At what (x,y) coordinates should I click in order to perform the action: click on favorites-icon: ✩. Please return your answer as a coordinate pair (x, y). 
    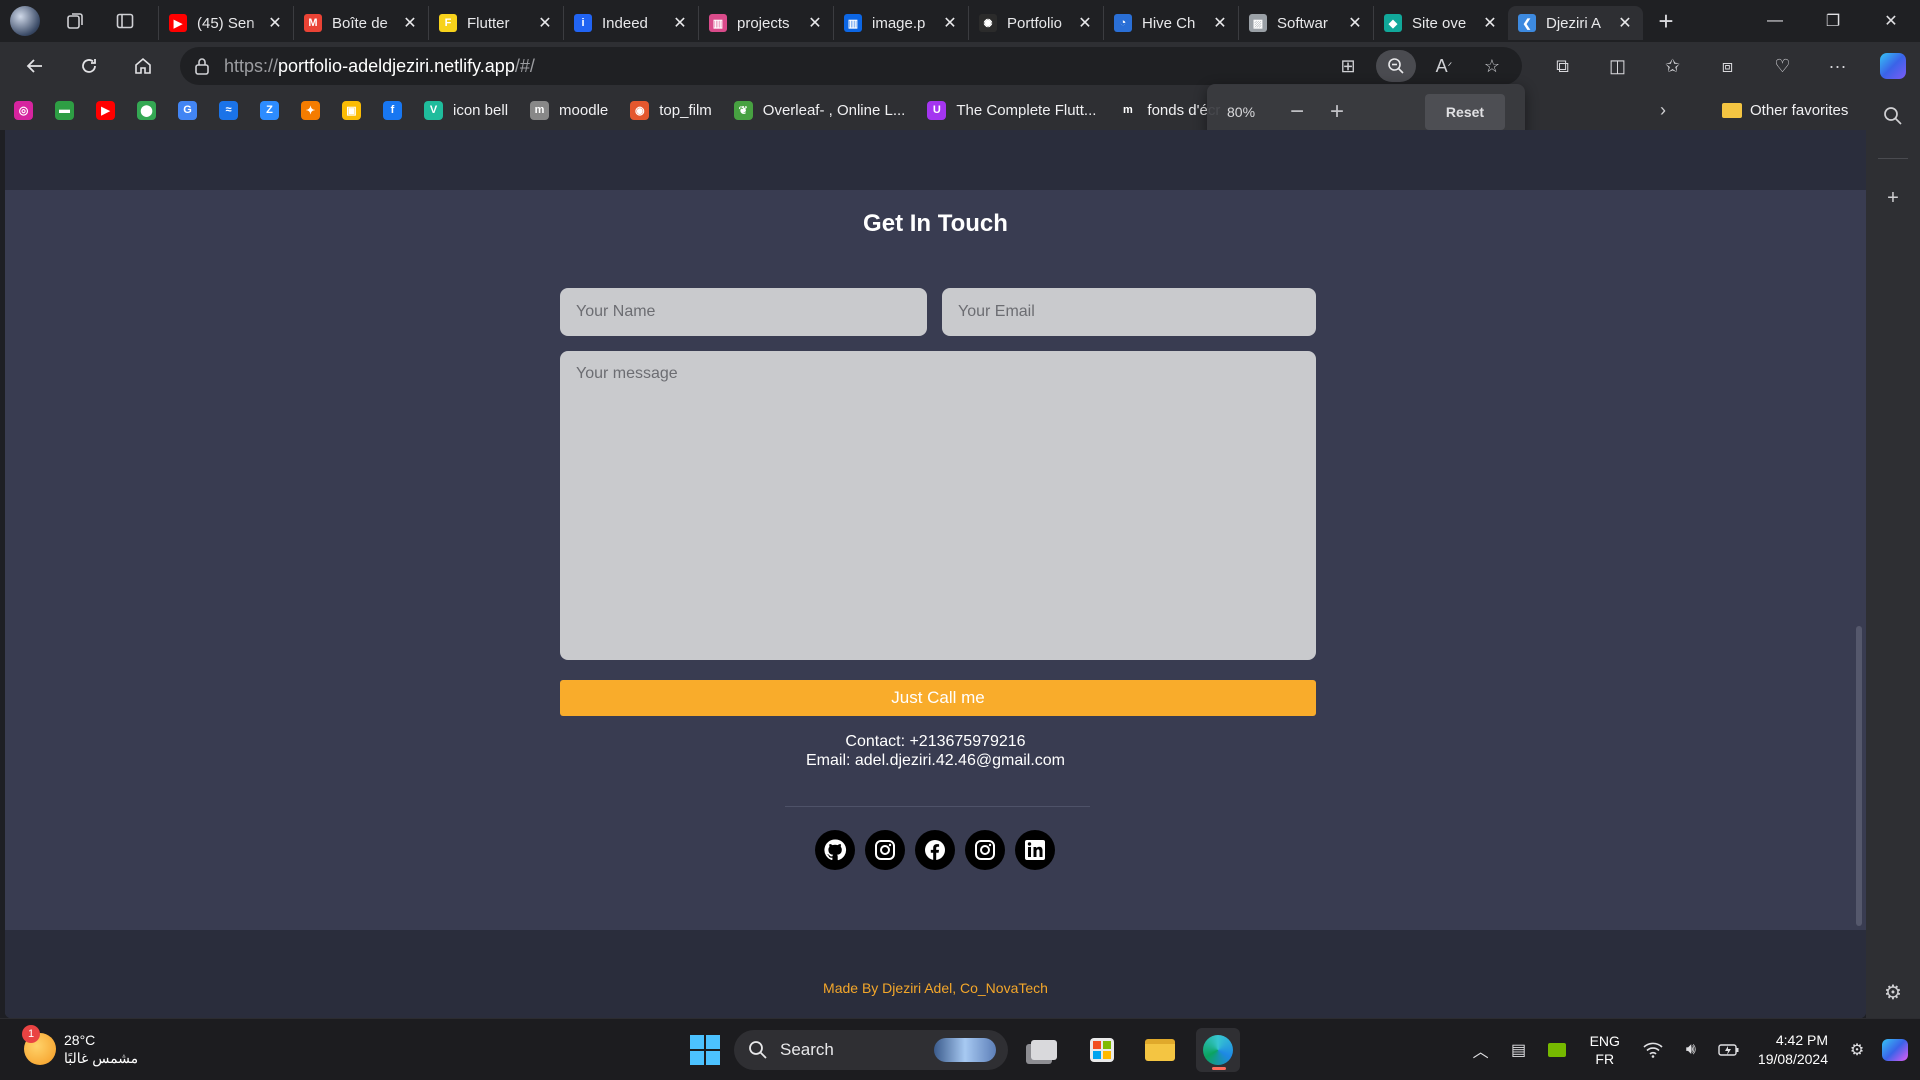
    Looking at the image, I should click on (1672, 66).